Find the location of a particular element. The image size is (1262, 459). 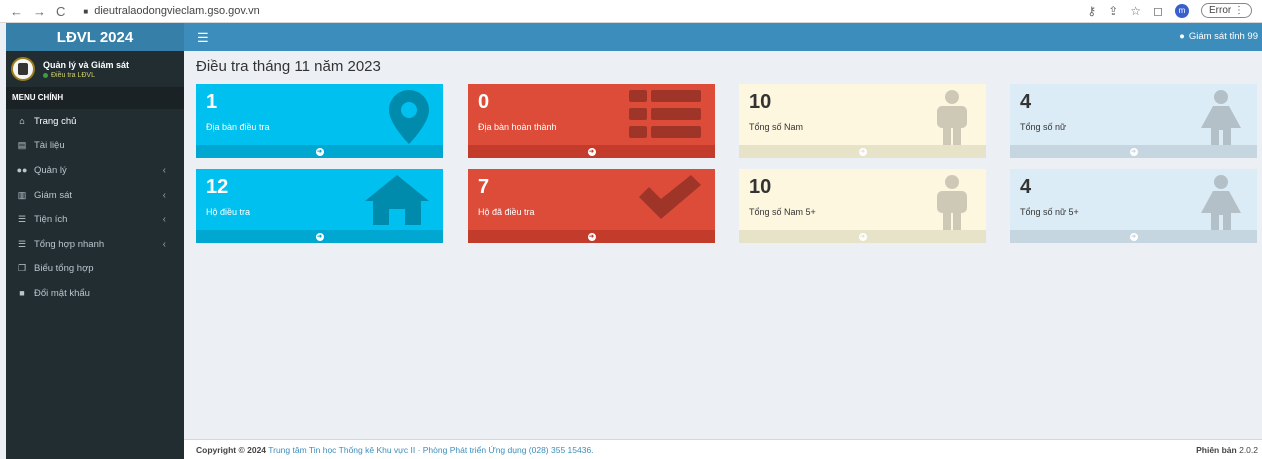

stat-box: 10 Tổng số Nam 5+ ➜ is located at coordinates (862, 206).